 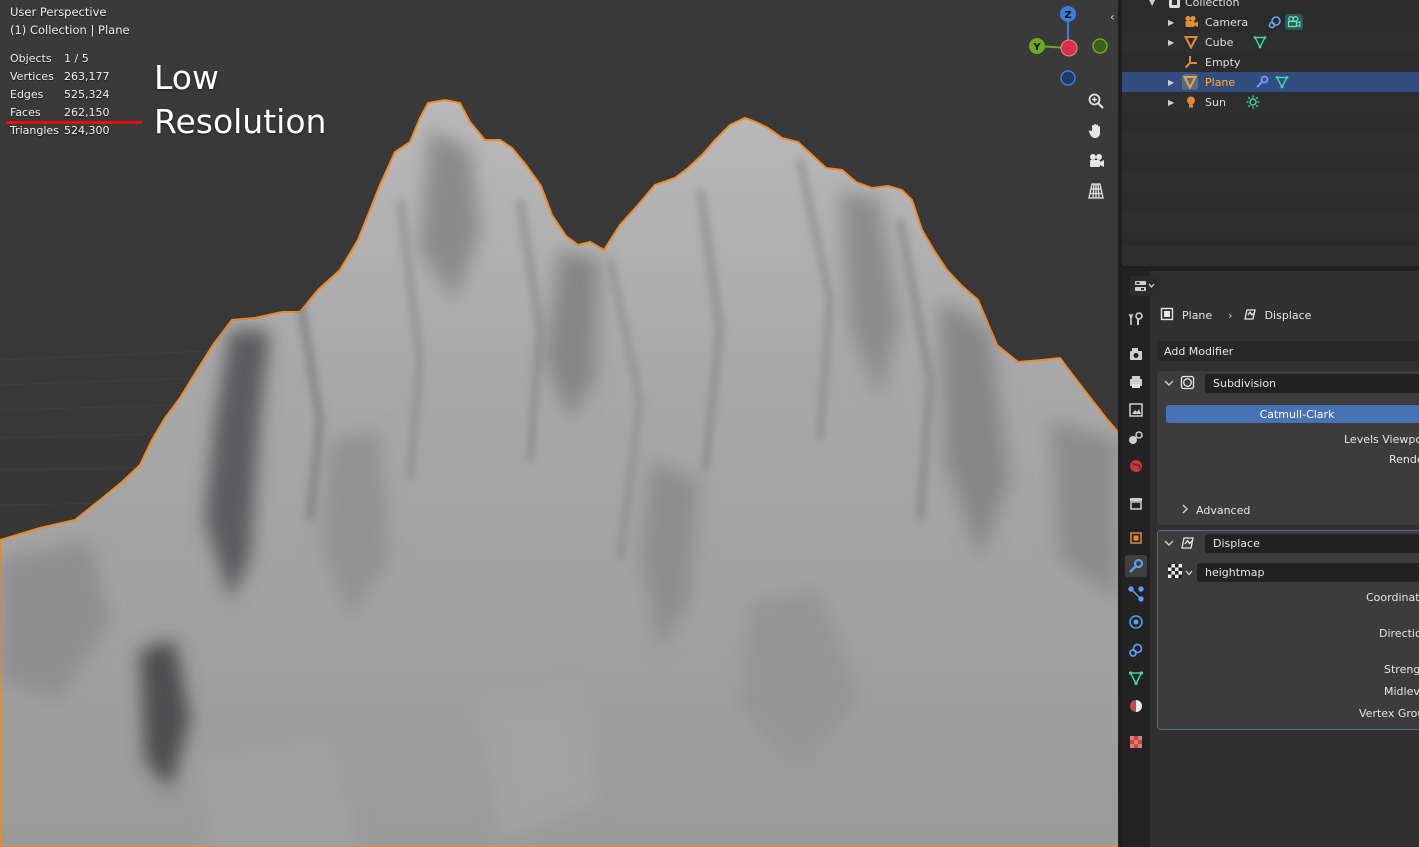 I want to click on displace-name-field: Displace, so click(x=1312, y=543).